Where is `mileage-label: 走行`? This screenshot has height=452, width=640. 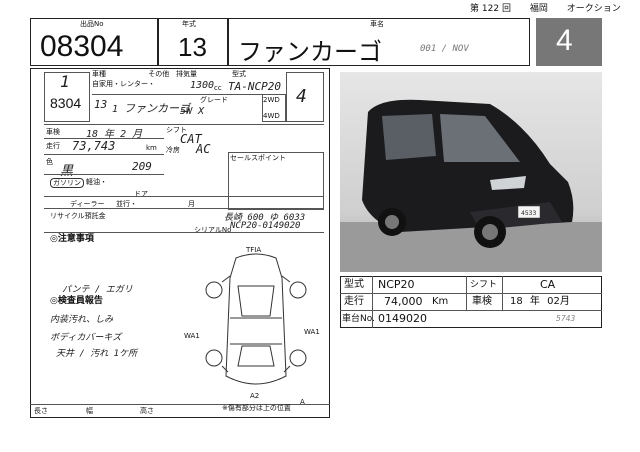
mileage-label: 走行 is located at coordinates (53, 146).